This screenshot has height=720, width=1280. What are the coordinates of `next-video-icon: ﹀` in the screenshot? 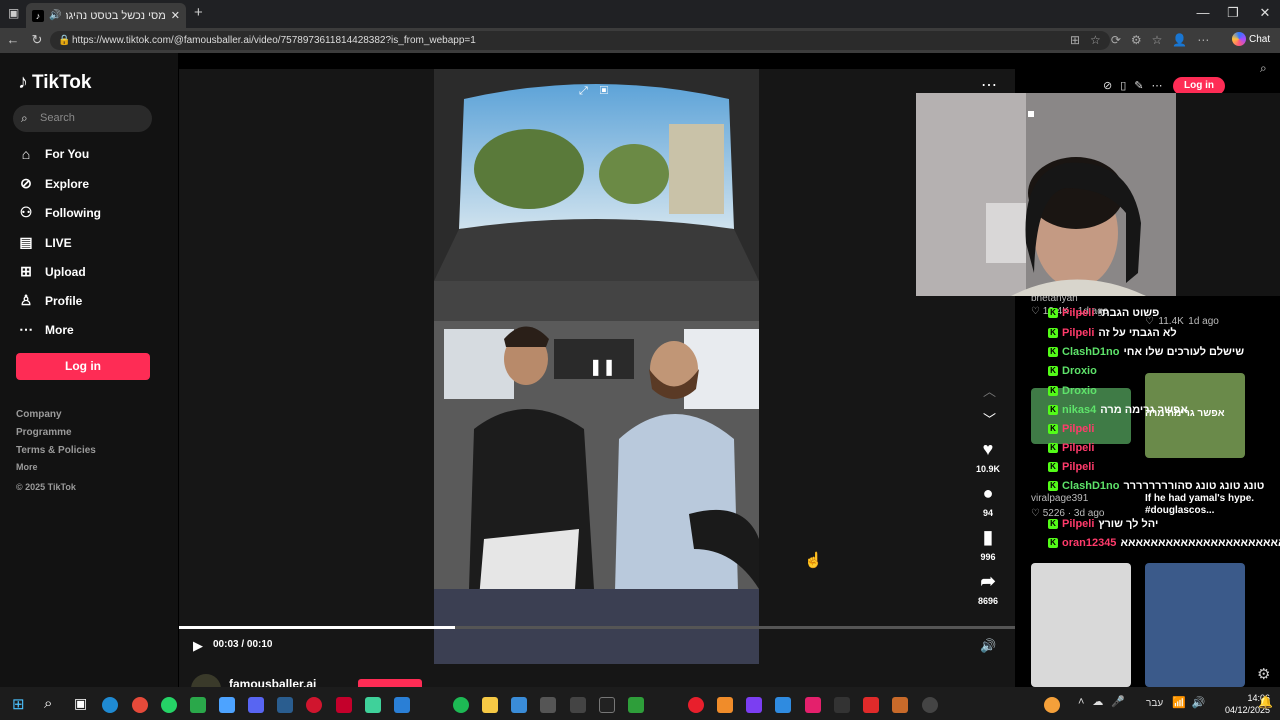 It's located at (989, 418).